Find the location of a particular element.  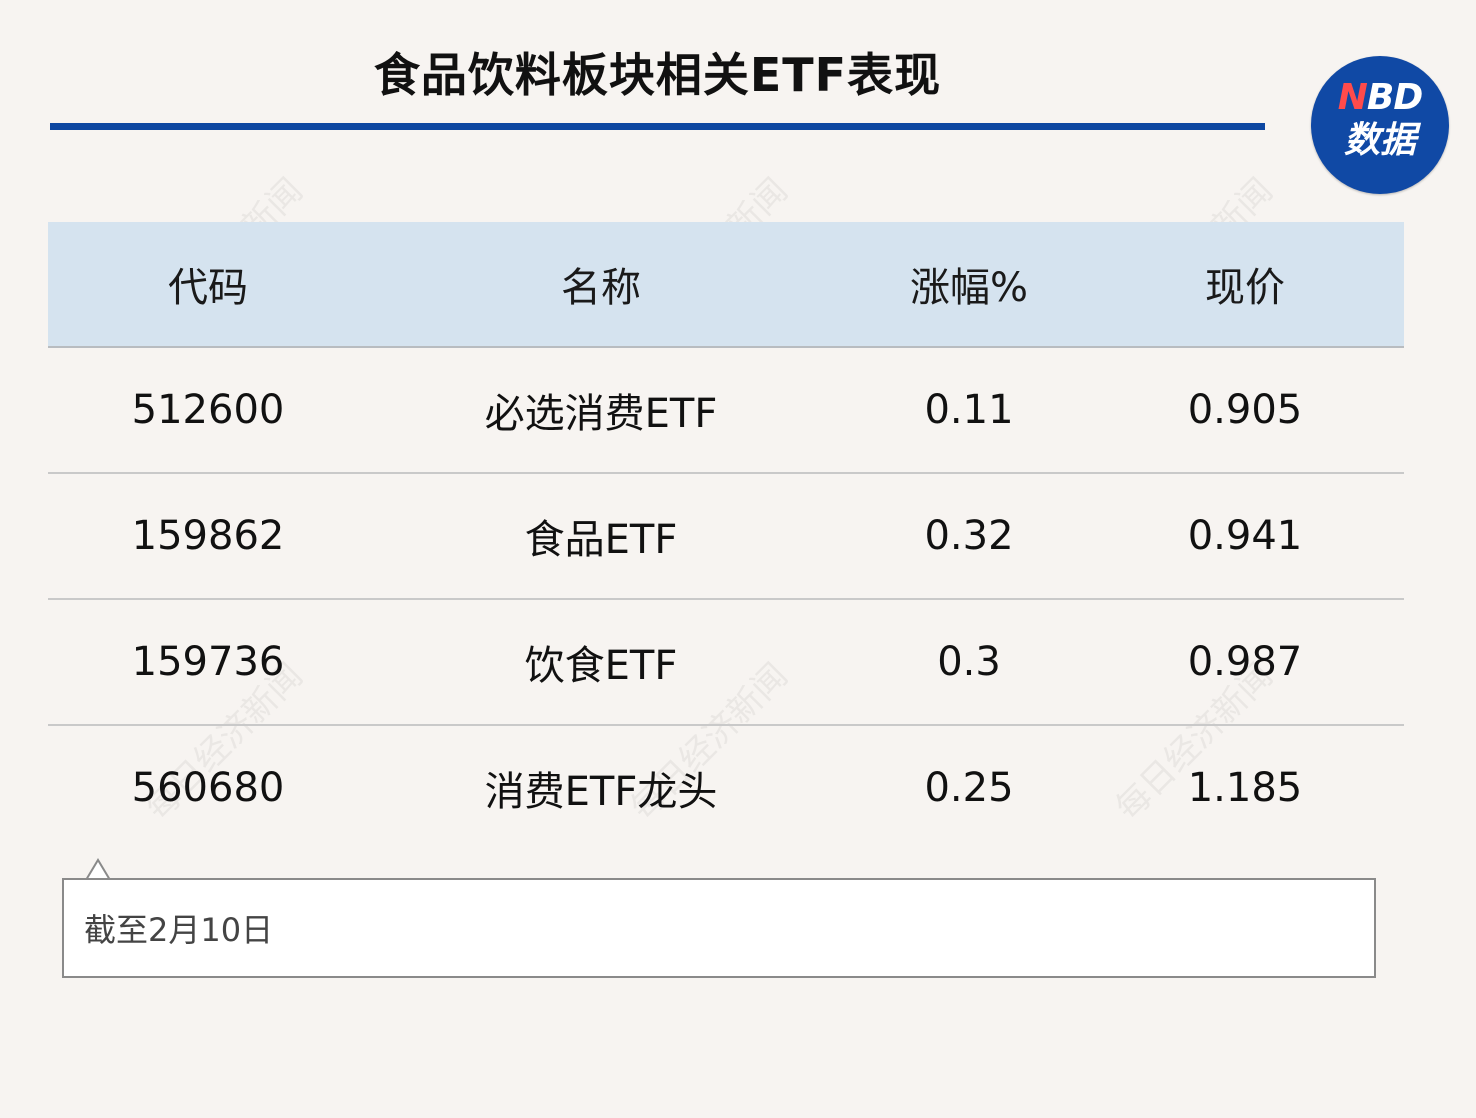

nbd-logo: NBD 数据 is located at coordinates (1380, 125).